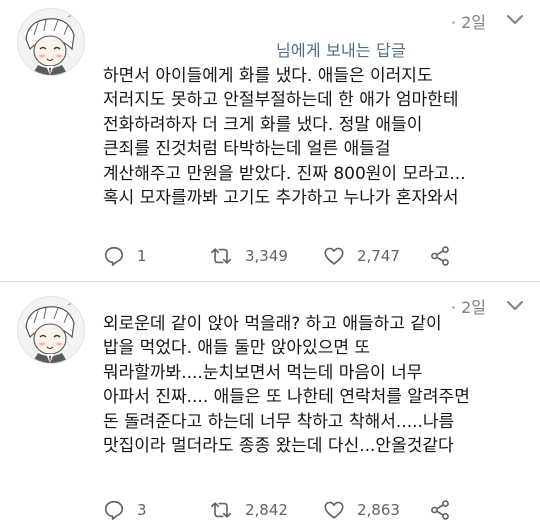 The height and width of the screenshot is (525, 540). What do you see at coordinates (468, 21) in the screenshot?
I see `tweet-time: · 2일` at bounding box center [468, 21].